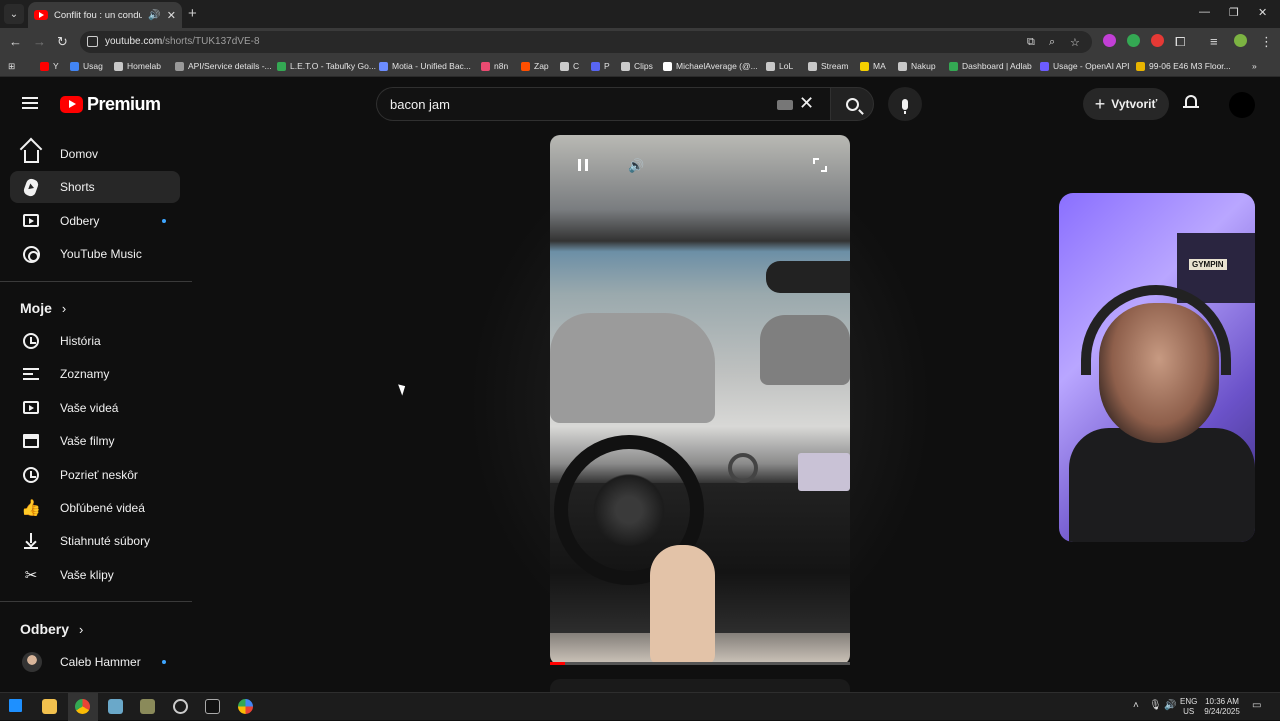 This screenshot has width=1280, height=721. Describe the element at coordinates (637, 66) in the screenshot. I see `bookmark-item: Clips` at that location.